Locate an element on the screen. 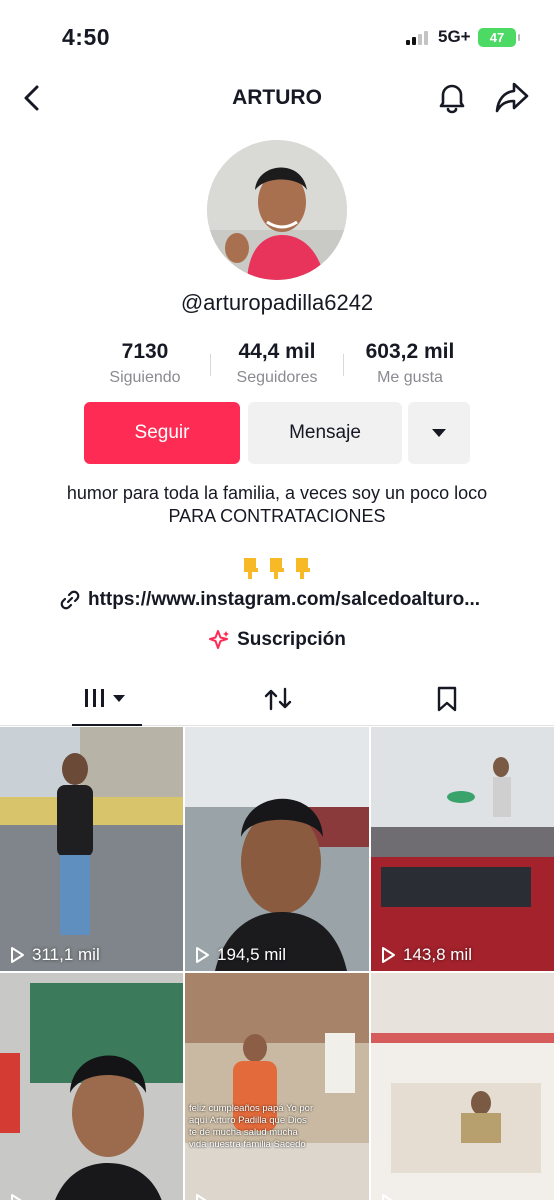 Image resolution: width=554 pixels, height=1200 pixels. status-time: 4:50 is located at coordinates (86, 37).